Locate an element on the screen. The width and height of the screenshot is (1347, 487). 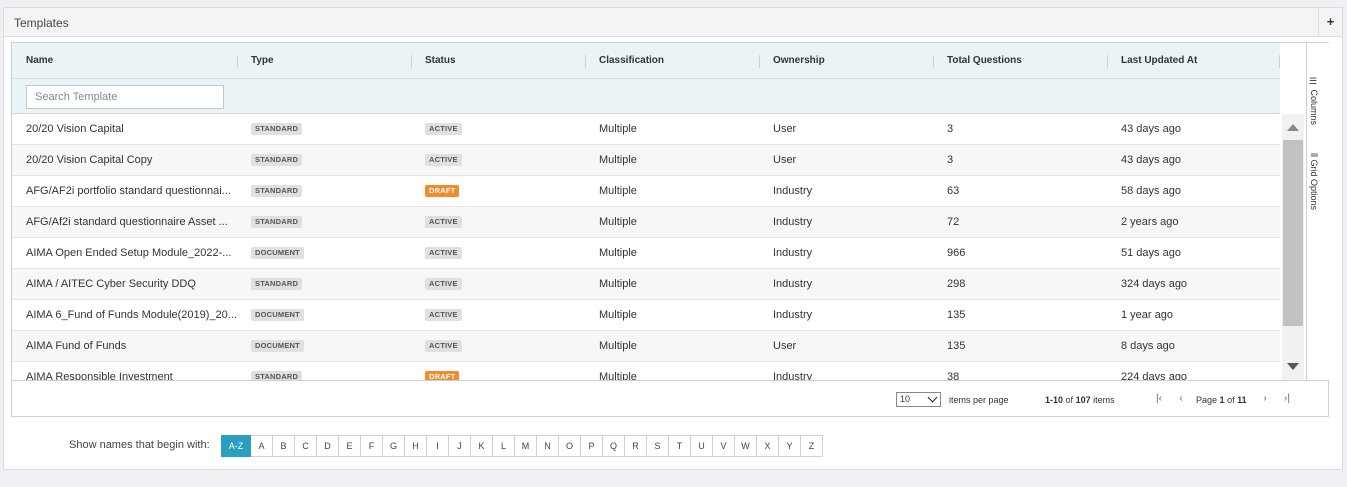
cell-last-updated: 58 days ago is located at coordinates (1151, 191).